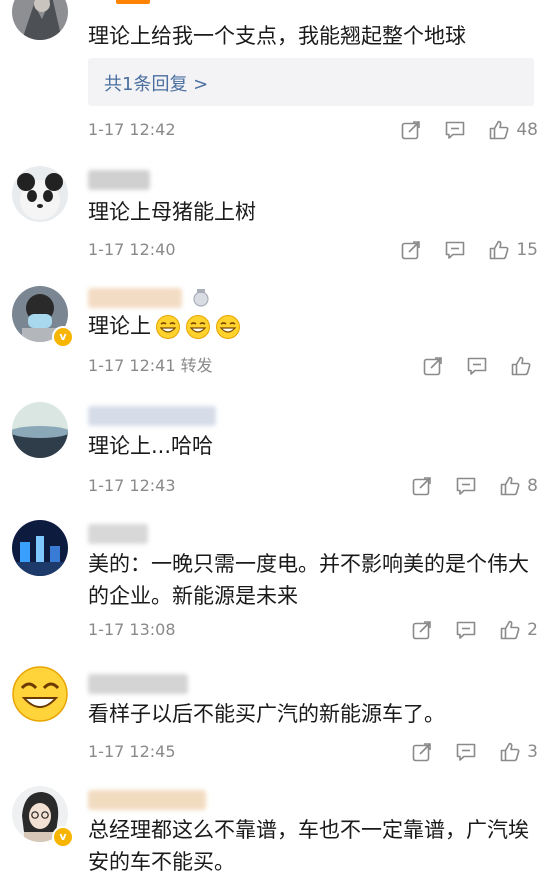  What do you see at coordinates (132, 485) in the screenshot?
I see `comment-timestamp: 1-17 12:43` at bounding box center [132, 485].